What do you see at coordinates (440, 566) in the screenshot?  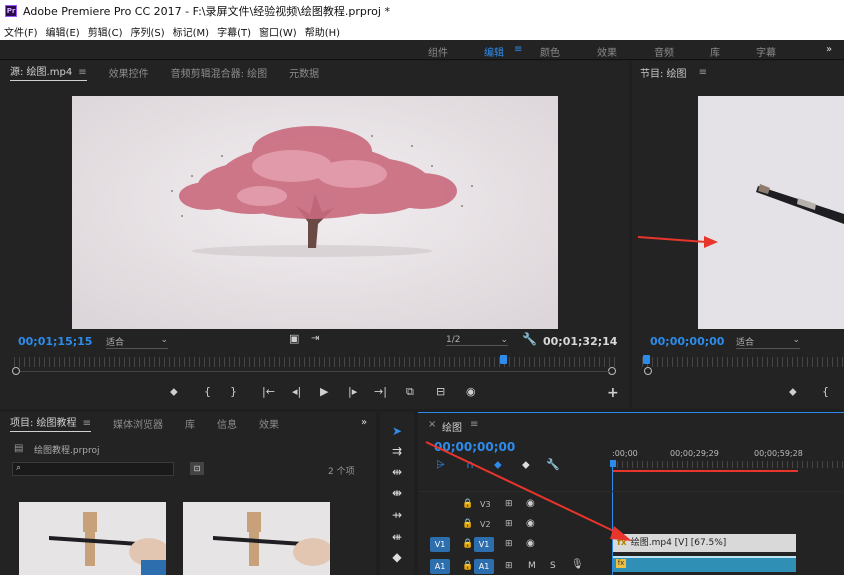 I see `source-patch-a1: A1` at bounding box center [440, 566].